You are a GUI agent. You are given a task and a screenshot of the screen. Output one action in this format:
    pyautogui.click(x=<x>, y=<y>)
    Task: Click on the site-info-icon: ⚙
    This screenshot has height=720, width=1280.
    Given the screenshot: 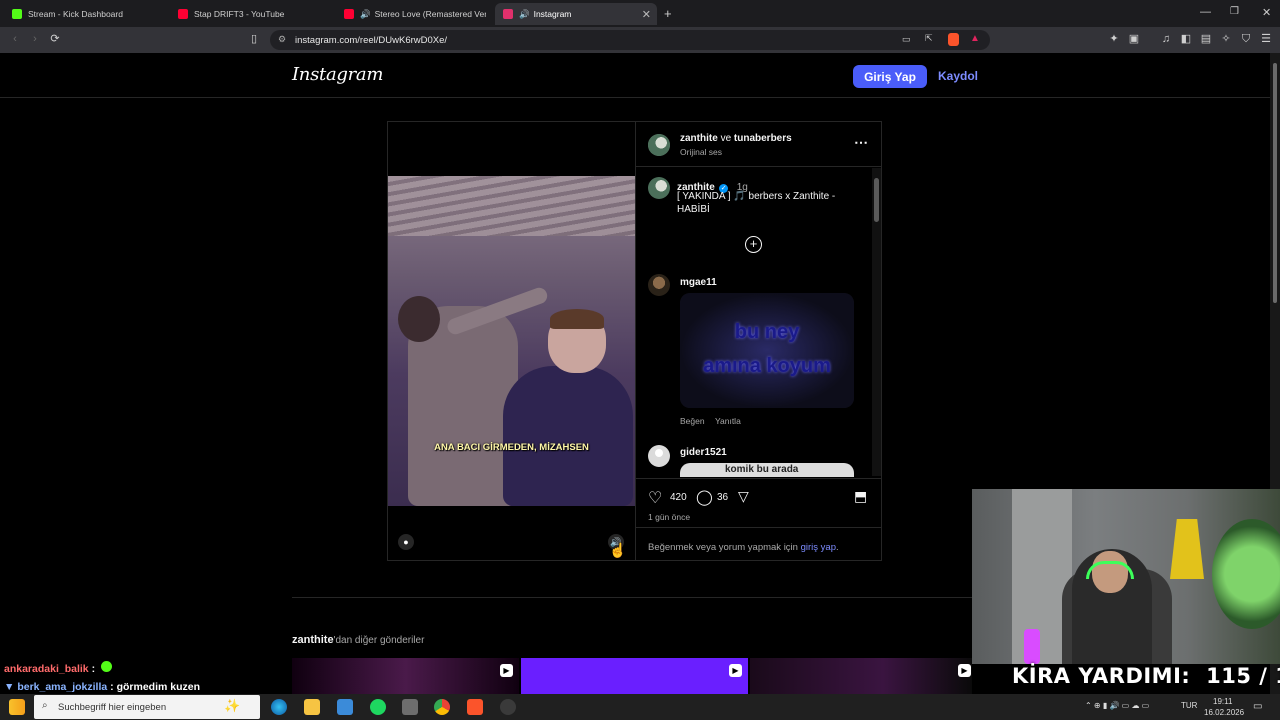 What is the action you would take?
    pyautogui.click(x=282, y=39)
    